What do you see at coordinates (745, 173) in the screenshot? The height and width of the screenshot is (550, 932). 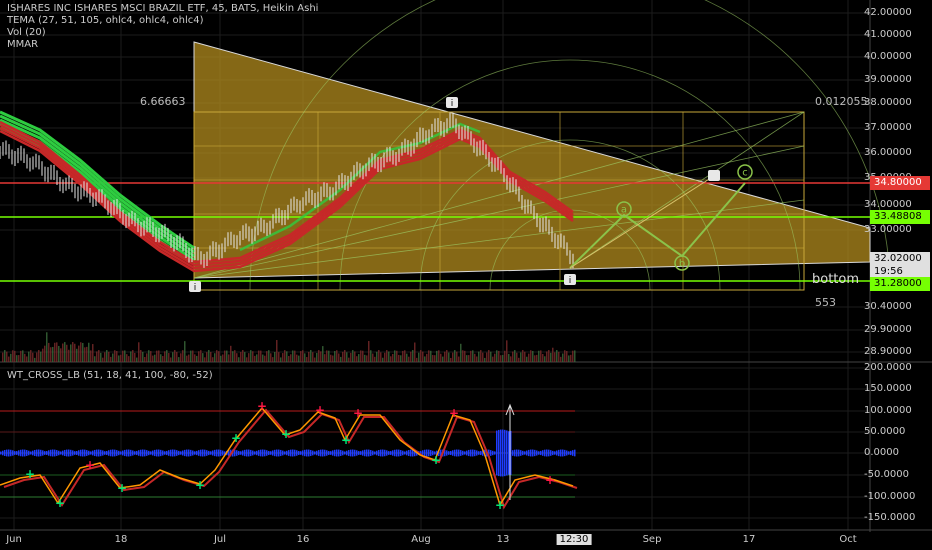 I see `wave-c-marker-label: c` at bounding box center [745, 173].